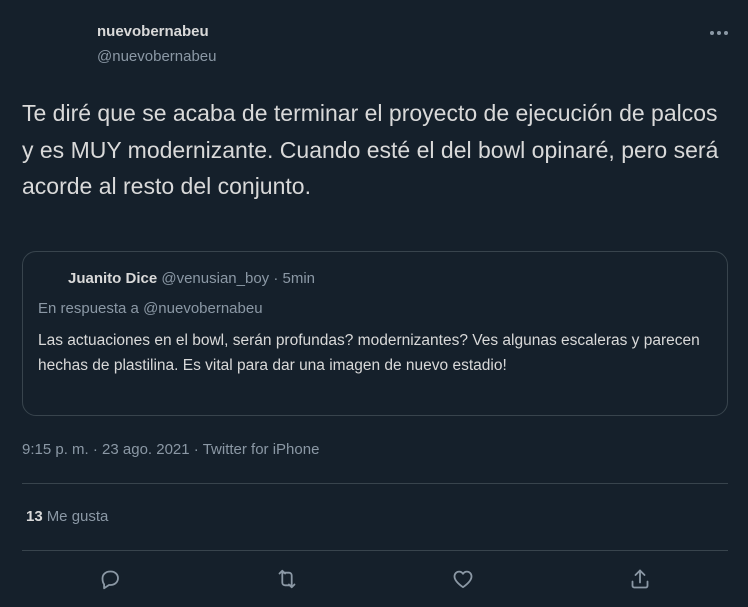 The width and height of the screenshot is (748, 607). What do you see at coordinates (157, 44) in the screenshot?
I see `author-block: nuevobernabeu @nuevobernabeu` at bounding box center [157, 44].